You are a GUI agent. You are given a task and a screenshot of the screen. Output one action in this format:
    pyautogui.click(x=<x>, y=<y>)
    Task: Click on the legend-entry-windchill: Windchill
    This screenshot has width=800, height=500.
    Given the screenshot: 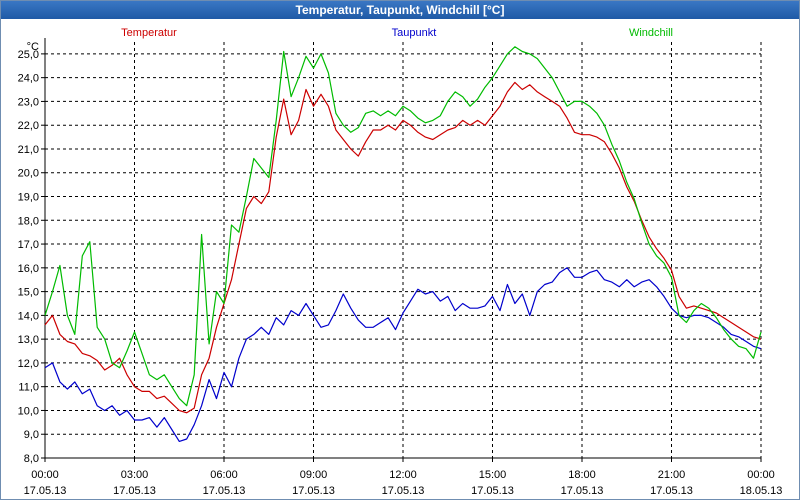 What is the action you would take?
    pyautogui.click(x=651, y=33)
    